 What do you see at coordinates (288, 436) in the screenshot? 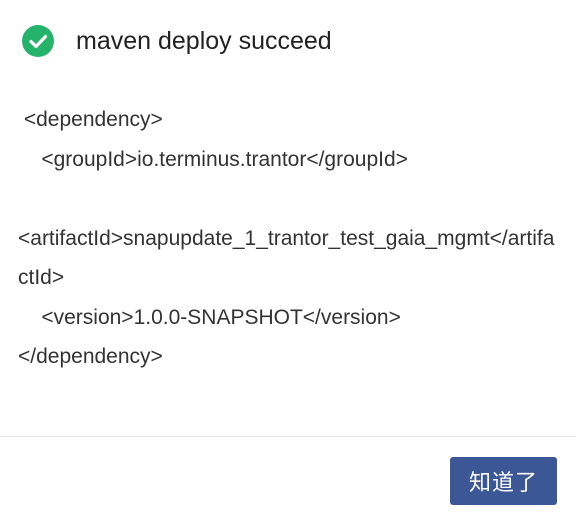
I see `footer-divider` at bounding box center [288, 436].